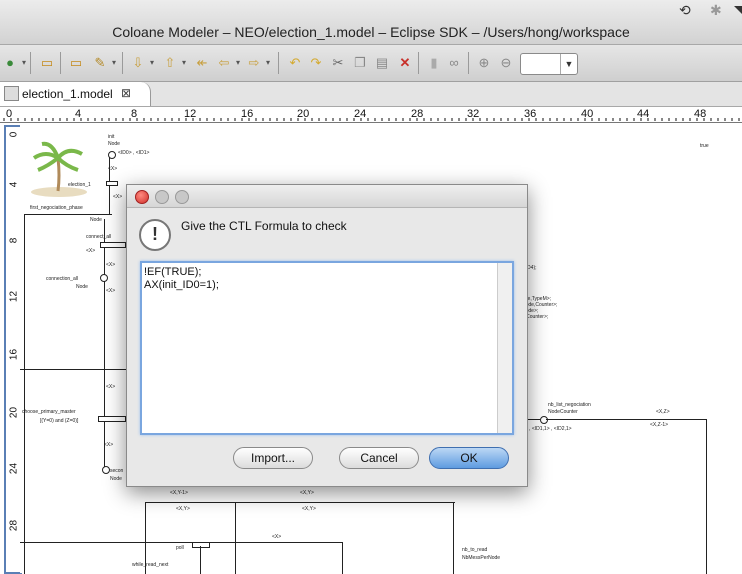 The image size is (742, 574). I want to click on undo-icon: ↶, so click(295, 63).